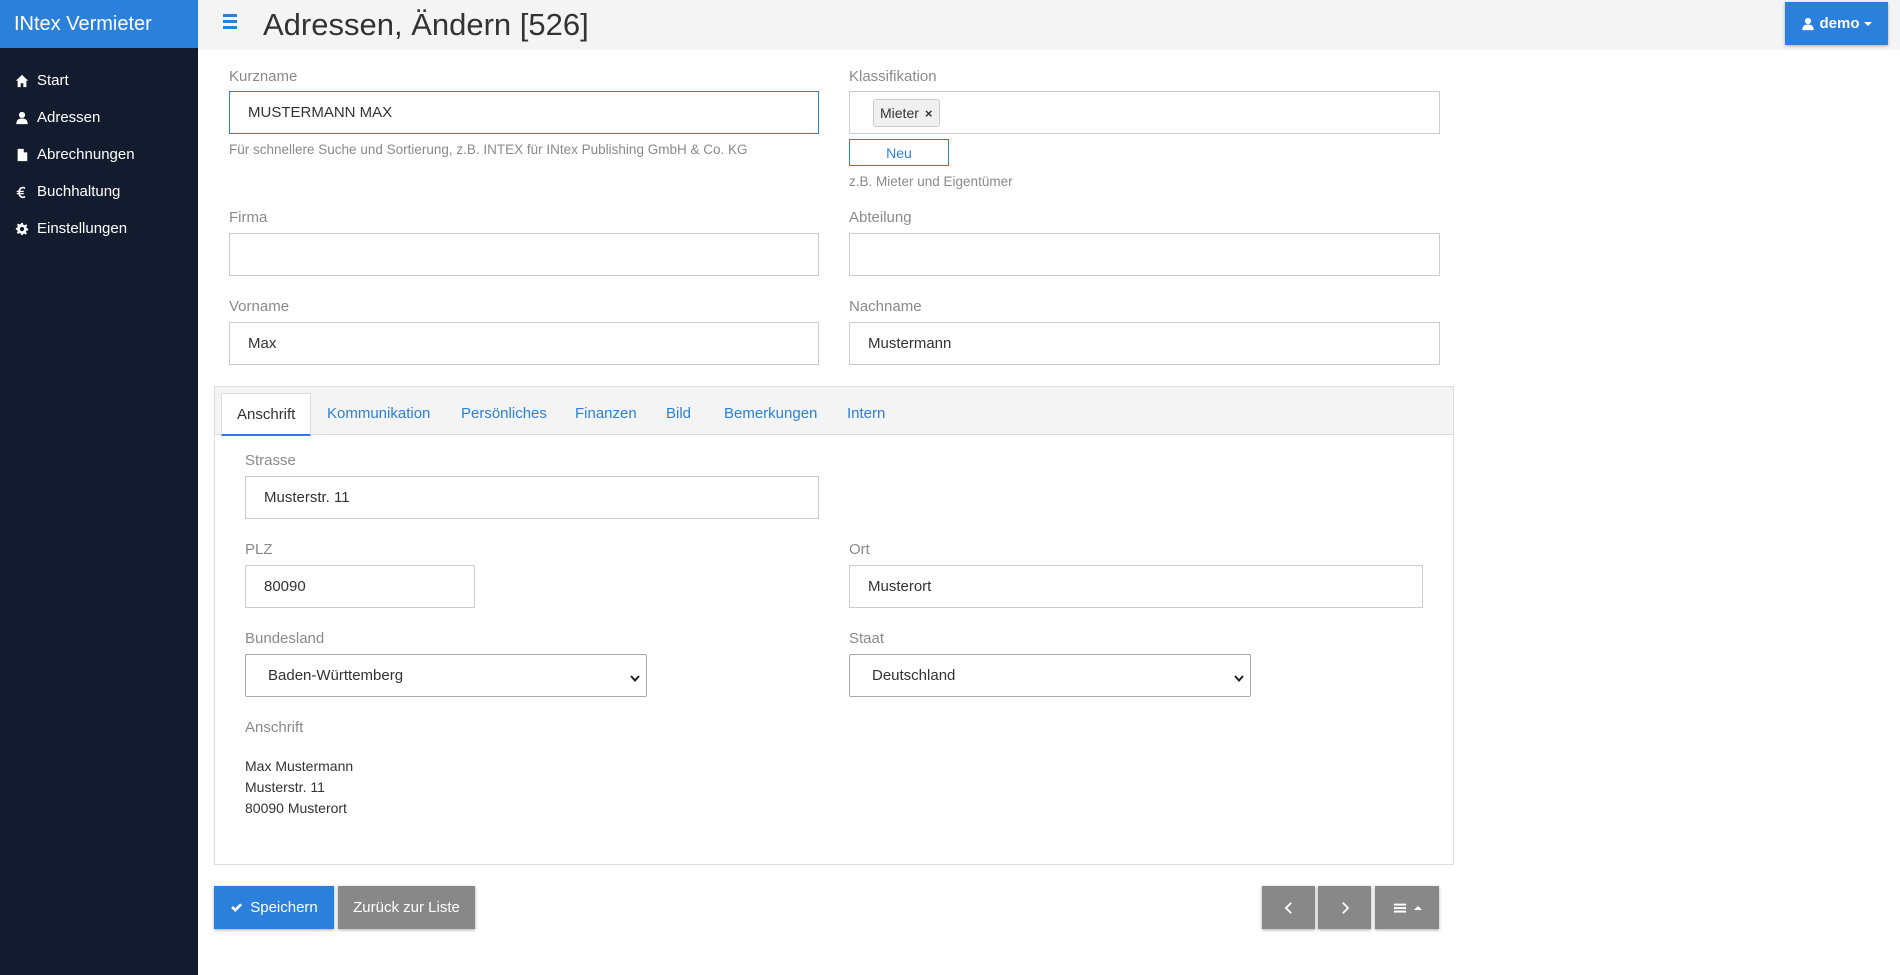 The height and width of the screenshot is (975, 1900). Describe the element at coordinates (248, 217) in the screenshot. I see `firma-label: Firma` at that location.